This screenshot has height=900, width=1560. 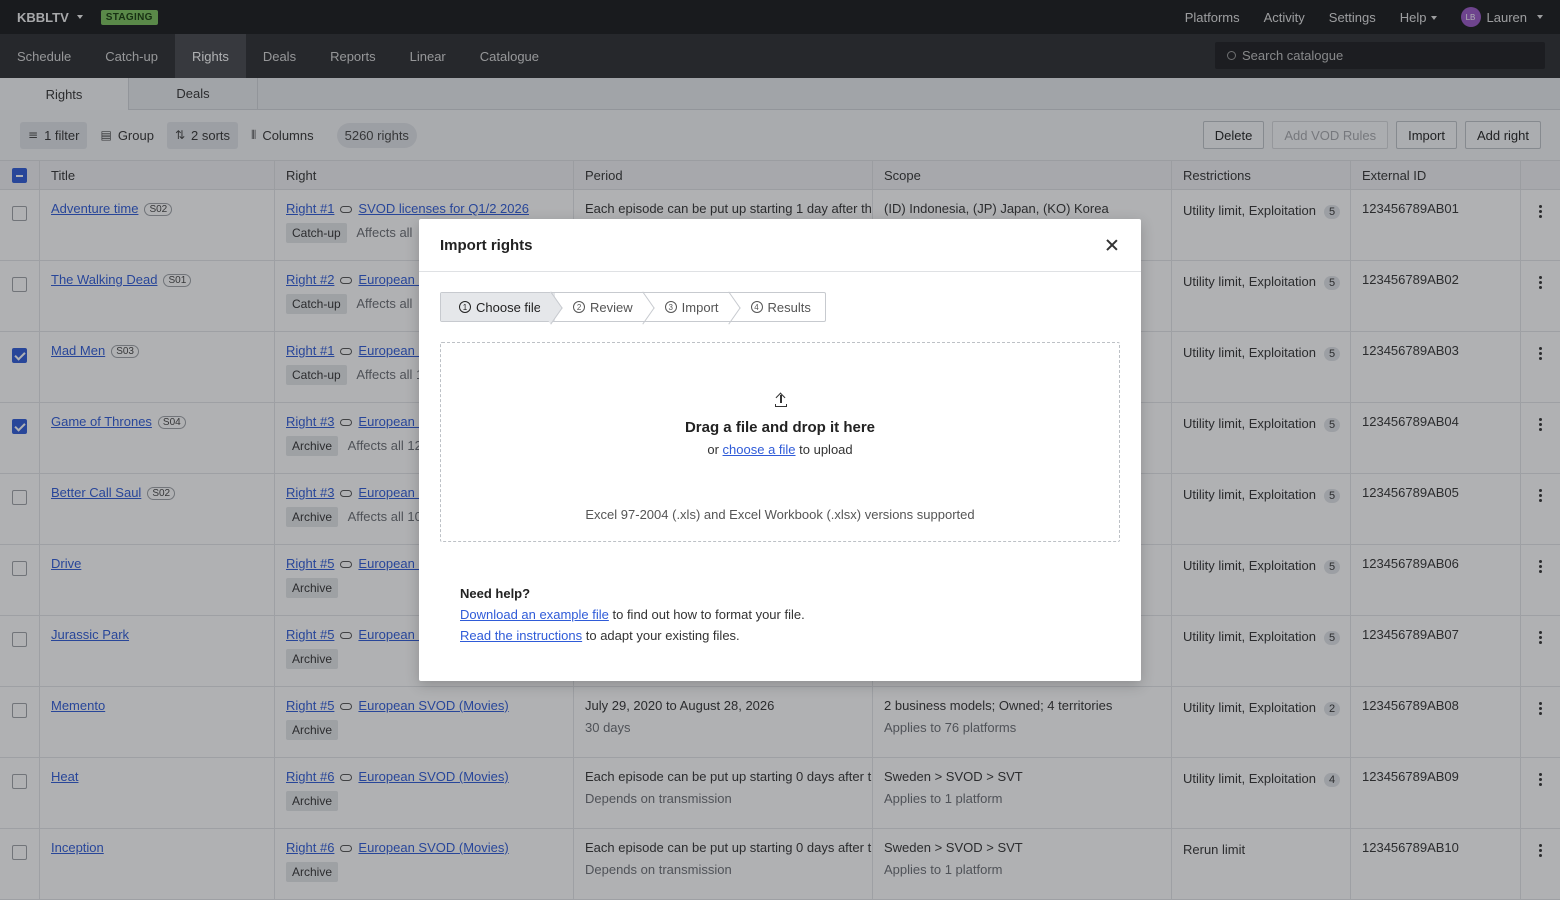 I want to click on step-number-2: 2, so click(x=579, y=307).